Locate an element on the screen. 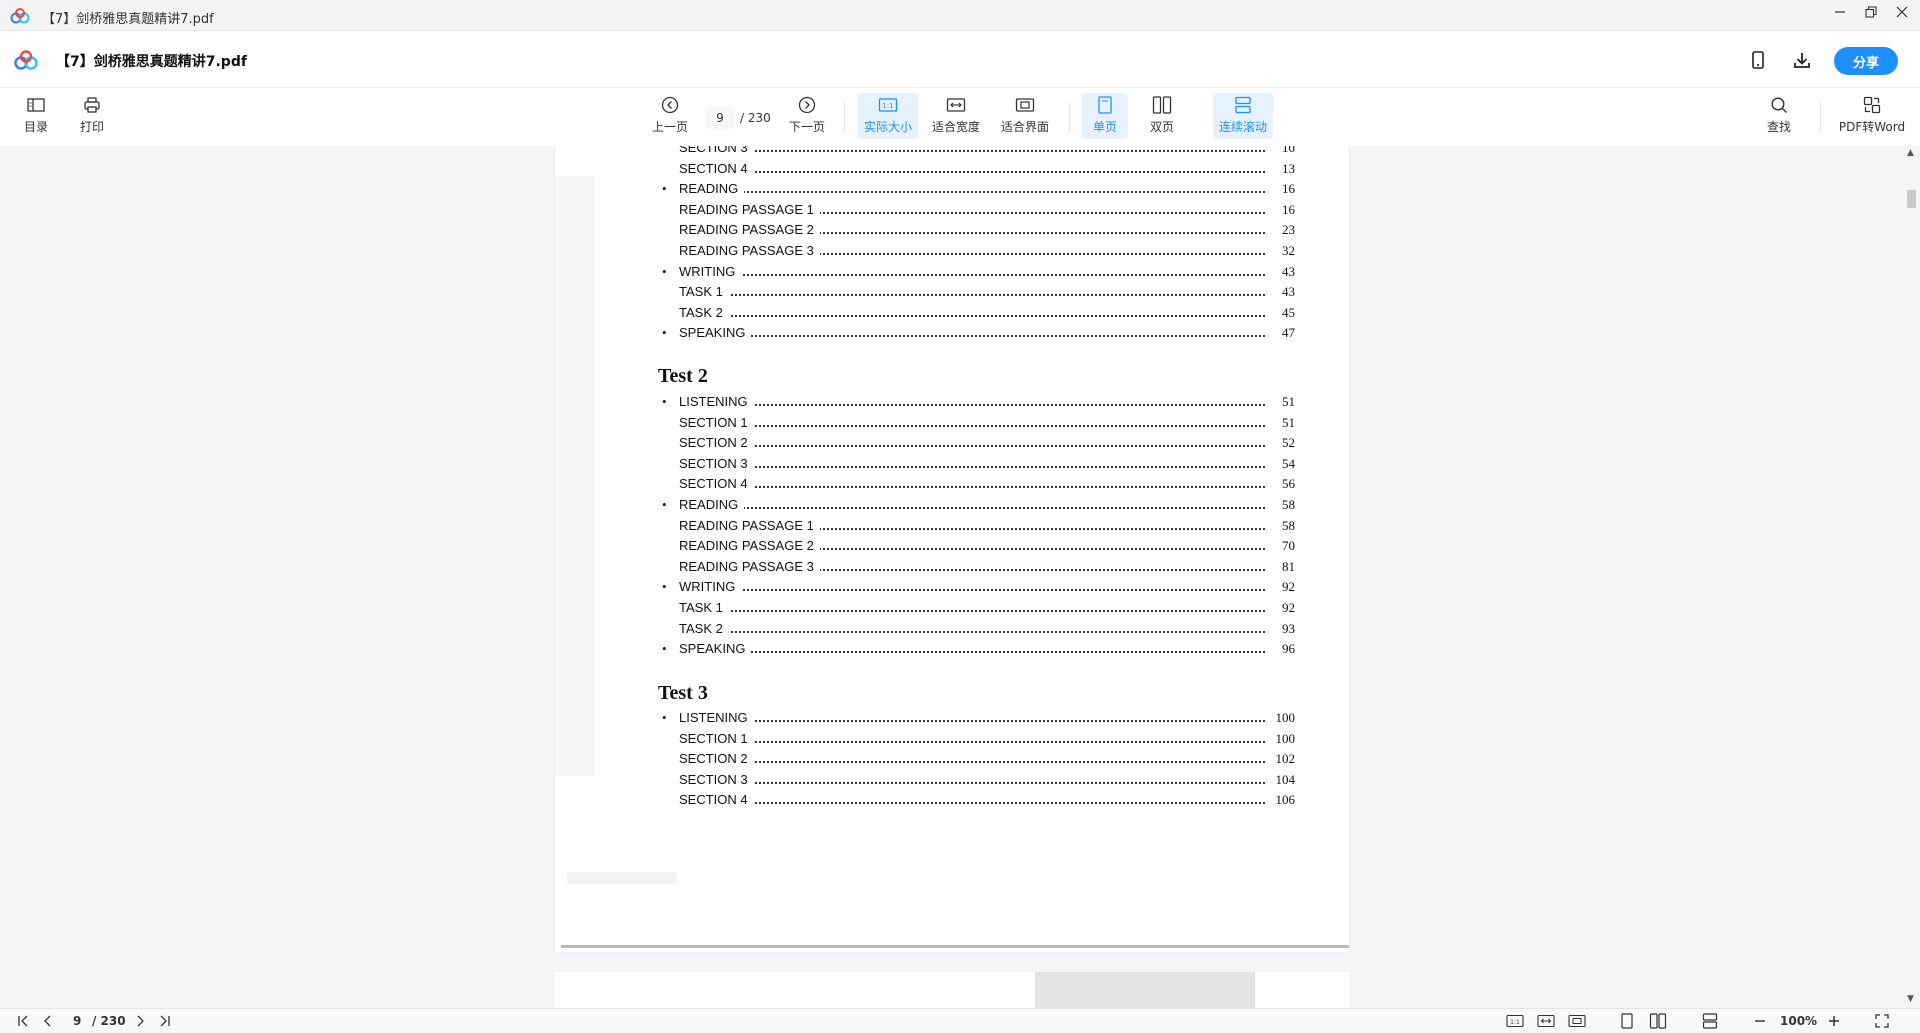  fit-width-icon is located at coordinates (1546, 1021).